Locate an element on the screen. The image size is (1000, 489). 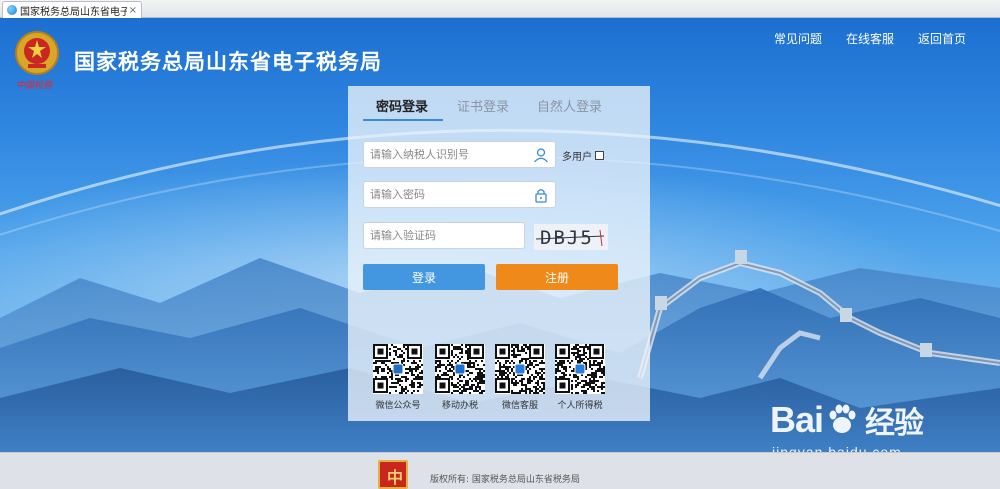
captcha-field is located at coordinates (444, 235).